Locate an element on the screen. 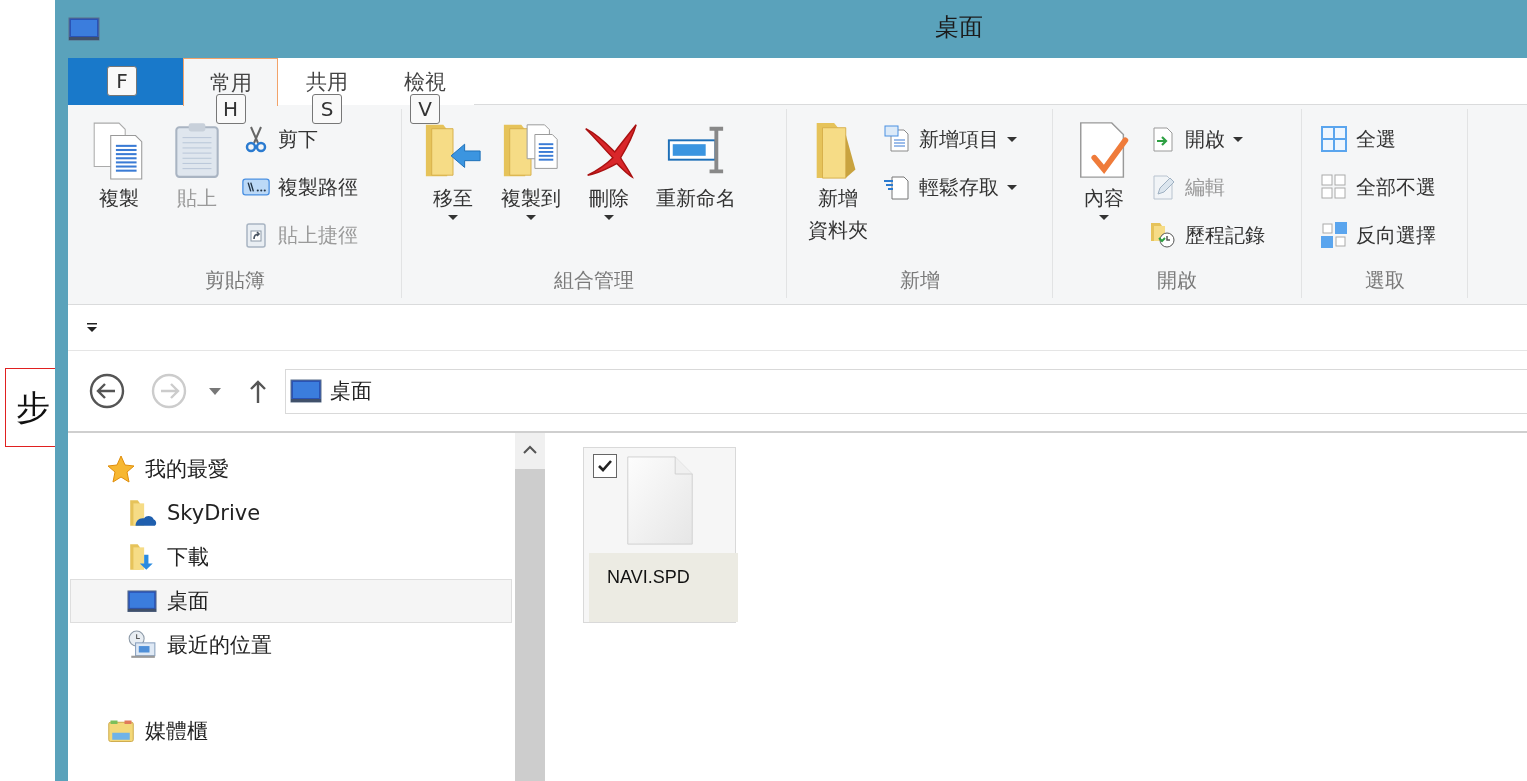 This screenshot has width=1527, height=781. sidebar-item: SkyDrive is located at coordinates (291, 513).